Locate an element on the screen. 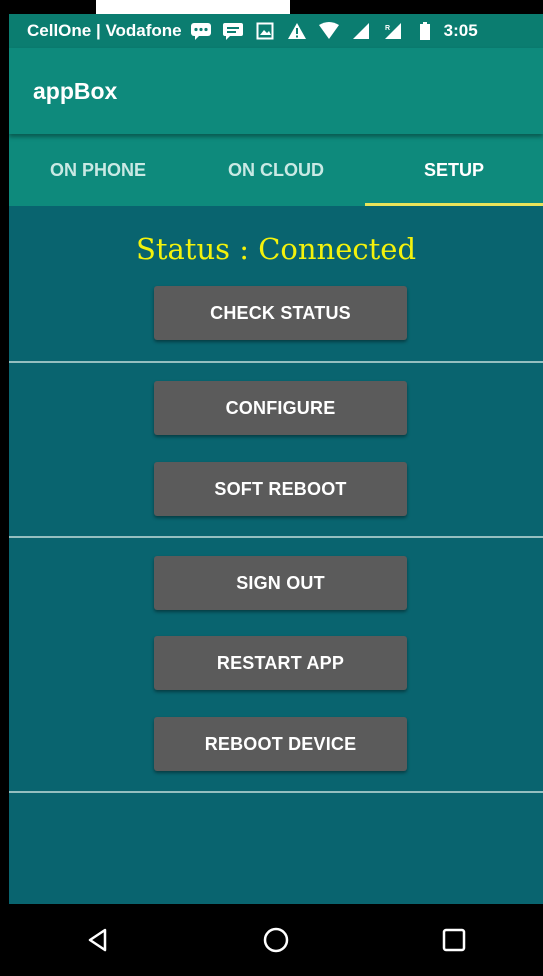 The image size is (543, 976). navigation-bar is located at coordinates (276, 940).